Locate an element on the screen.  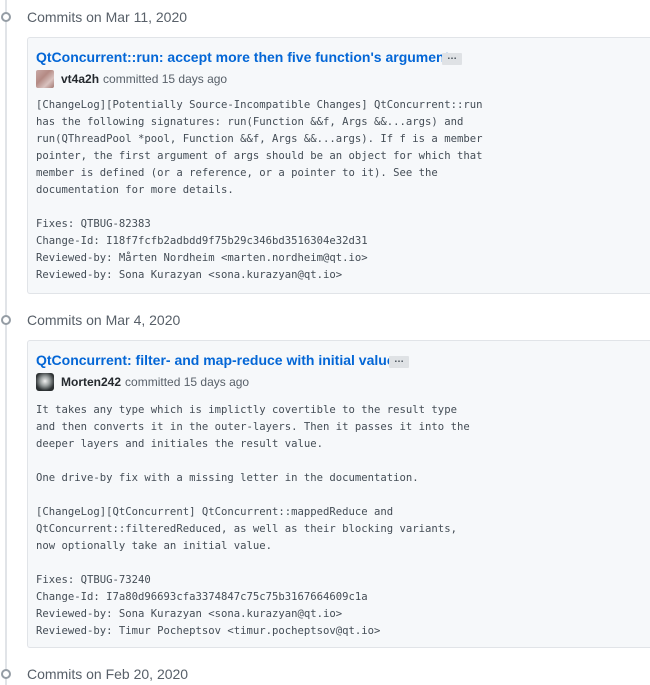
commit-group-date: Commits on Feb 20, 2020 is located at coordinates (108, 674).